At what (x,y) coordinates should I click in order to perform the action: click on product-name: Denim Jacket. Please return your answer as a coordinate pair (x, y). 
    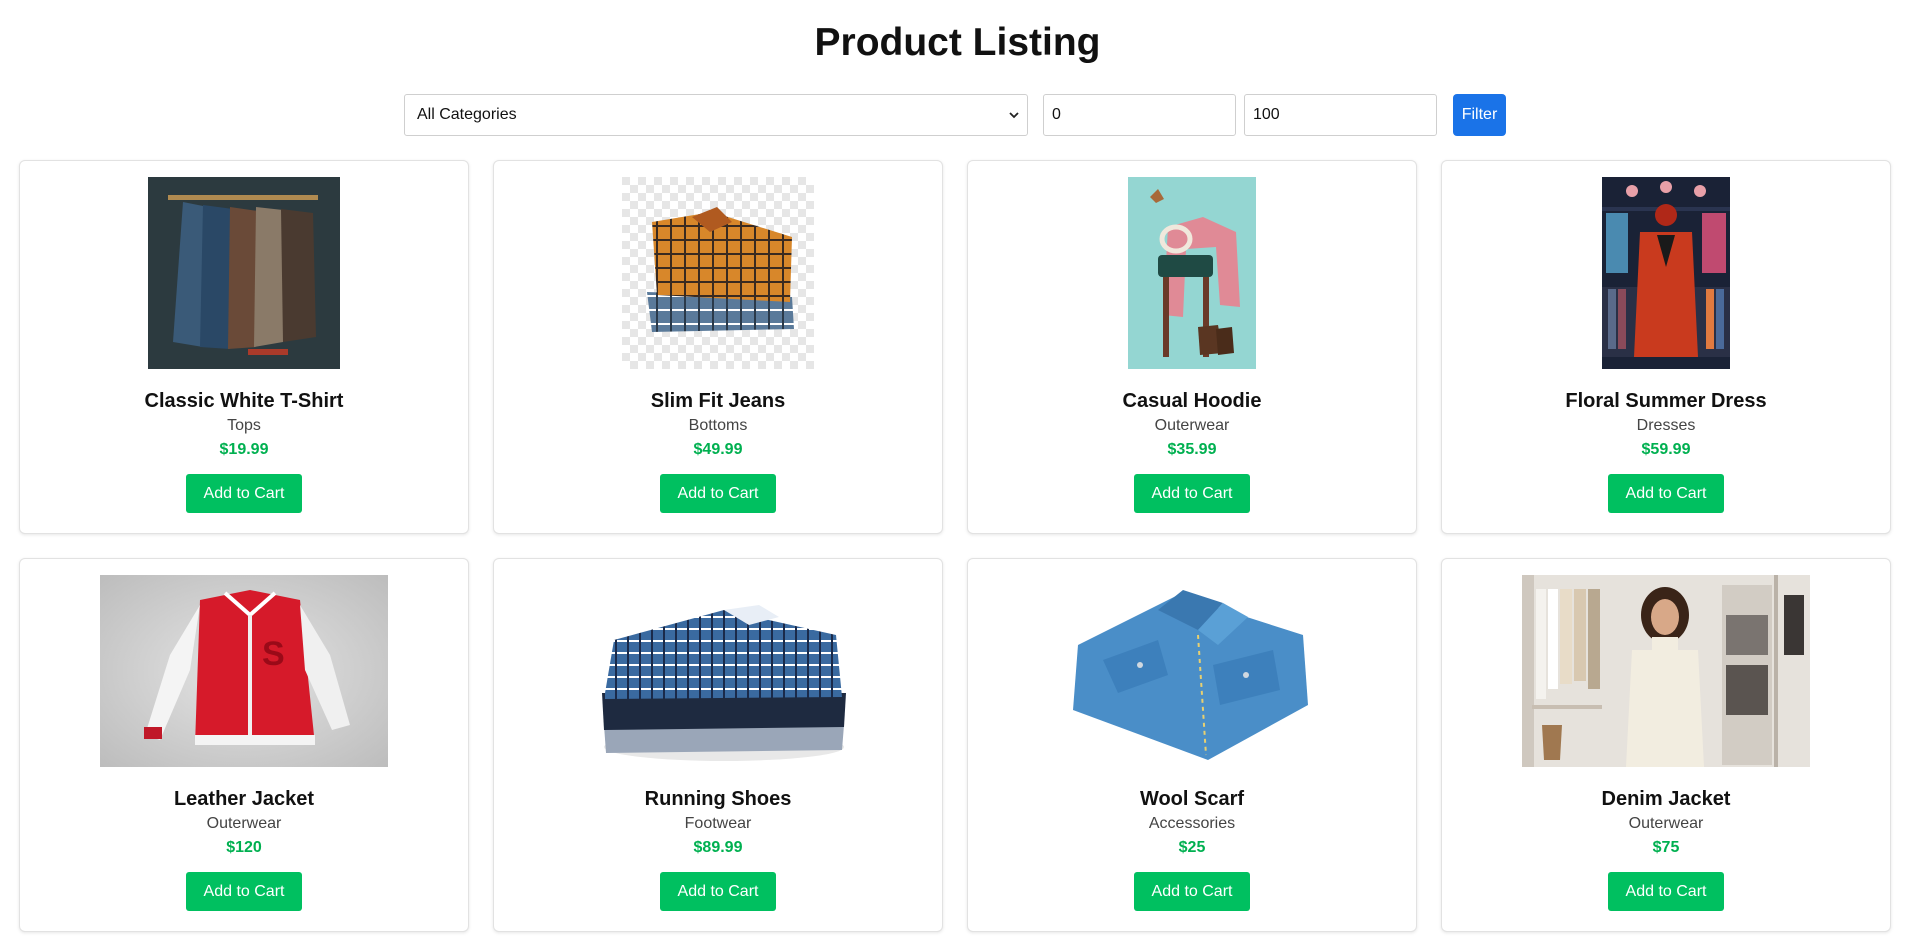
    Looking at the image, I should click on (1666, 799).